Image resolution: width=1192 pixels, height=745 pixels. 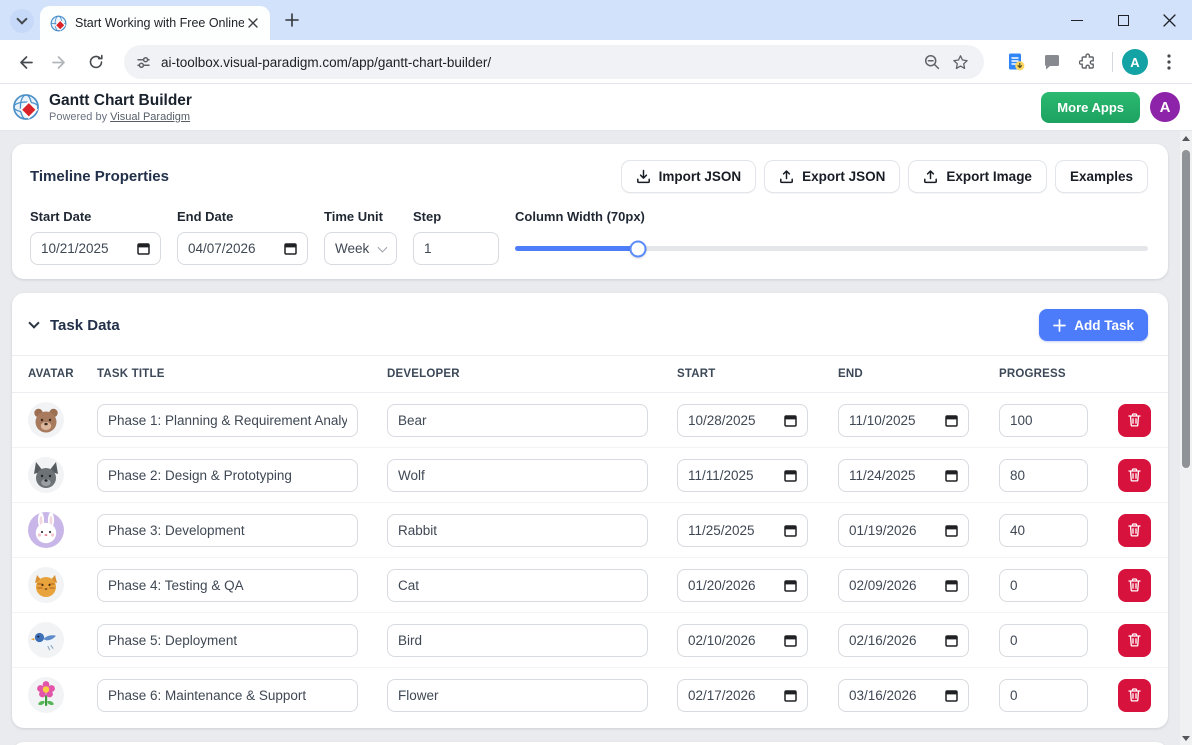 What do you see at coordinates (143, 62) in the screenshot?
I see `site-settings-icon` at bounding box center [143, 62].